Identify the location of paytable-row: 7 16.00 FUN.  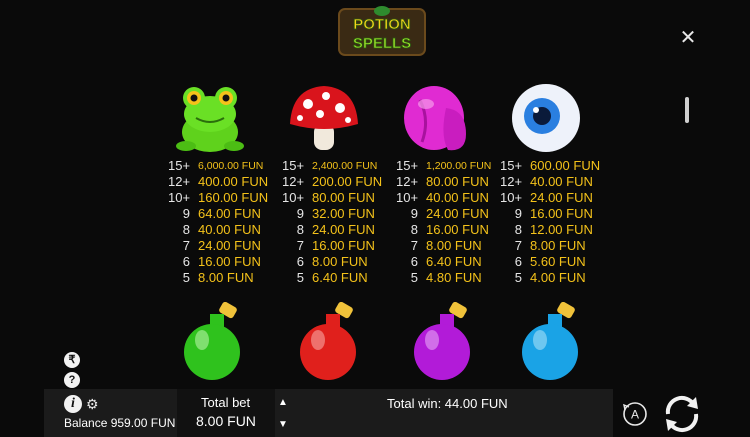
(341, 246).